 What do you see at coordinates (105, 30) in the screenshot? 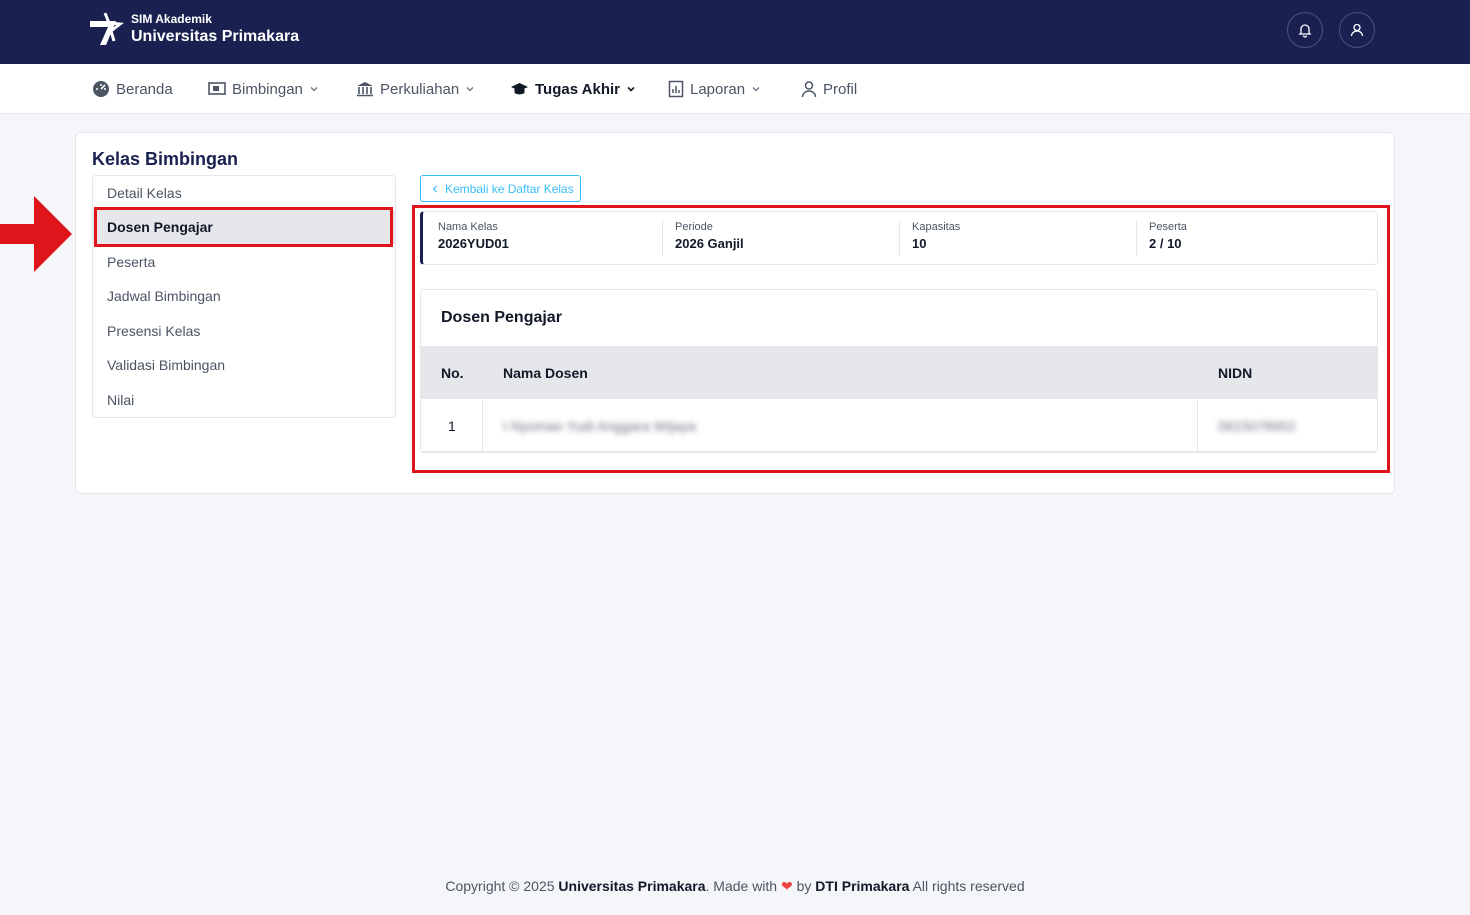
I see `primakara-logo-icon` at bounding box center [105, 30].